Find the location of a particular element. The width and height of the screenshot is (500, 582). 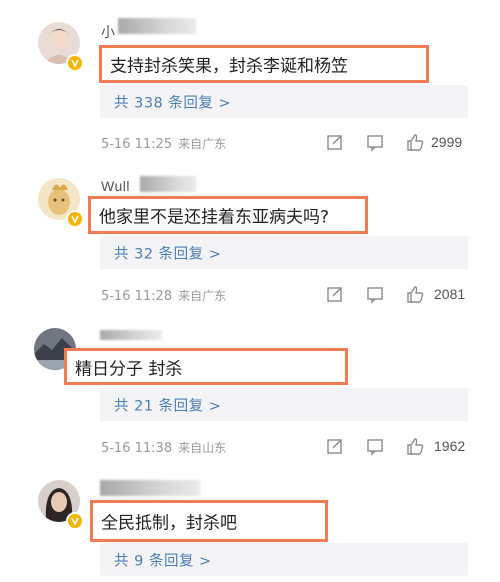

like-count: 2081 is located at coordinates (450, 294).